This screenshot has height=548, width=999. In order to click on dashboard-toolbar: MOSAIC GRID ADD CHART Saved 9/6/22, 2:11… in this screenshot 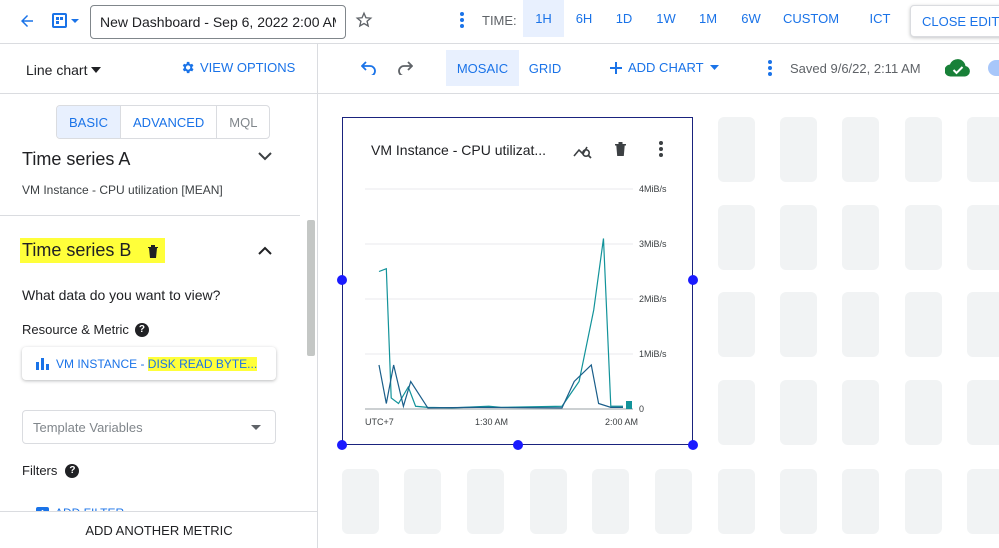, I will do `click(658, 69)`.